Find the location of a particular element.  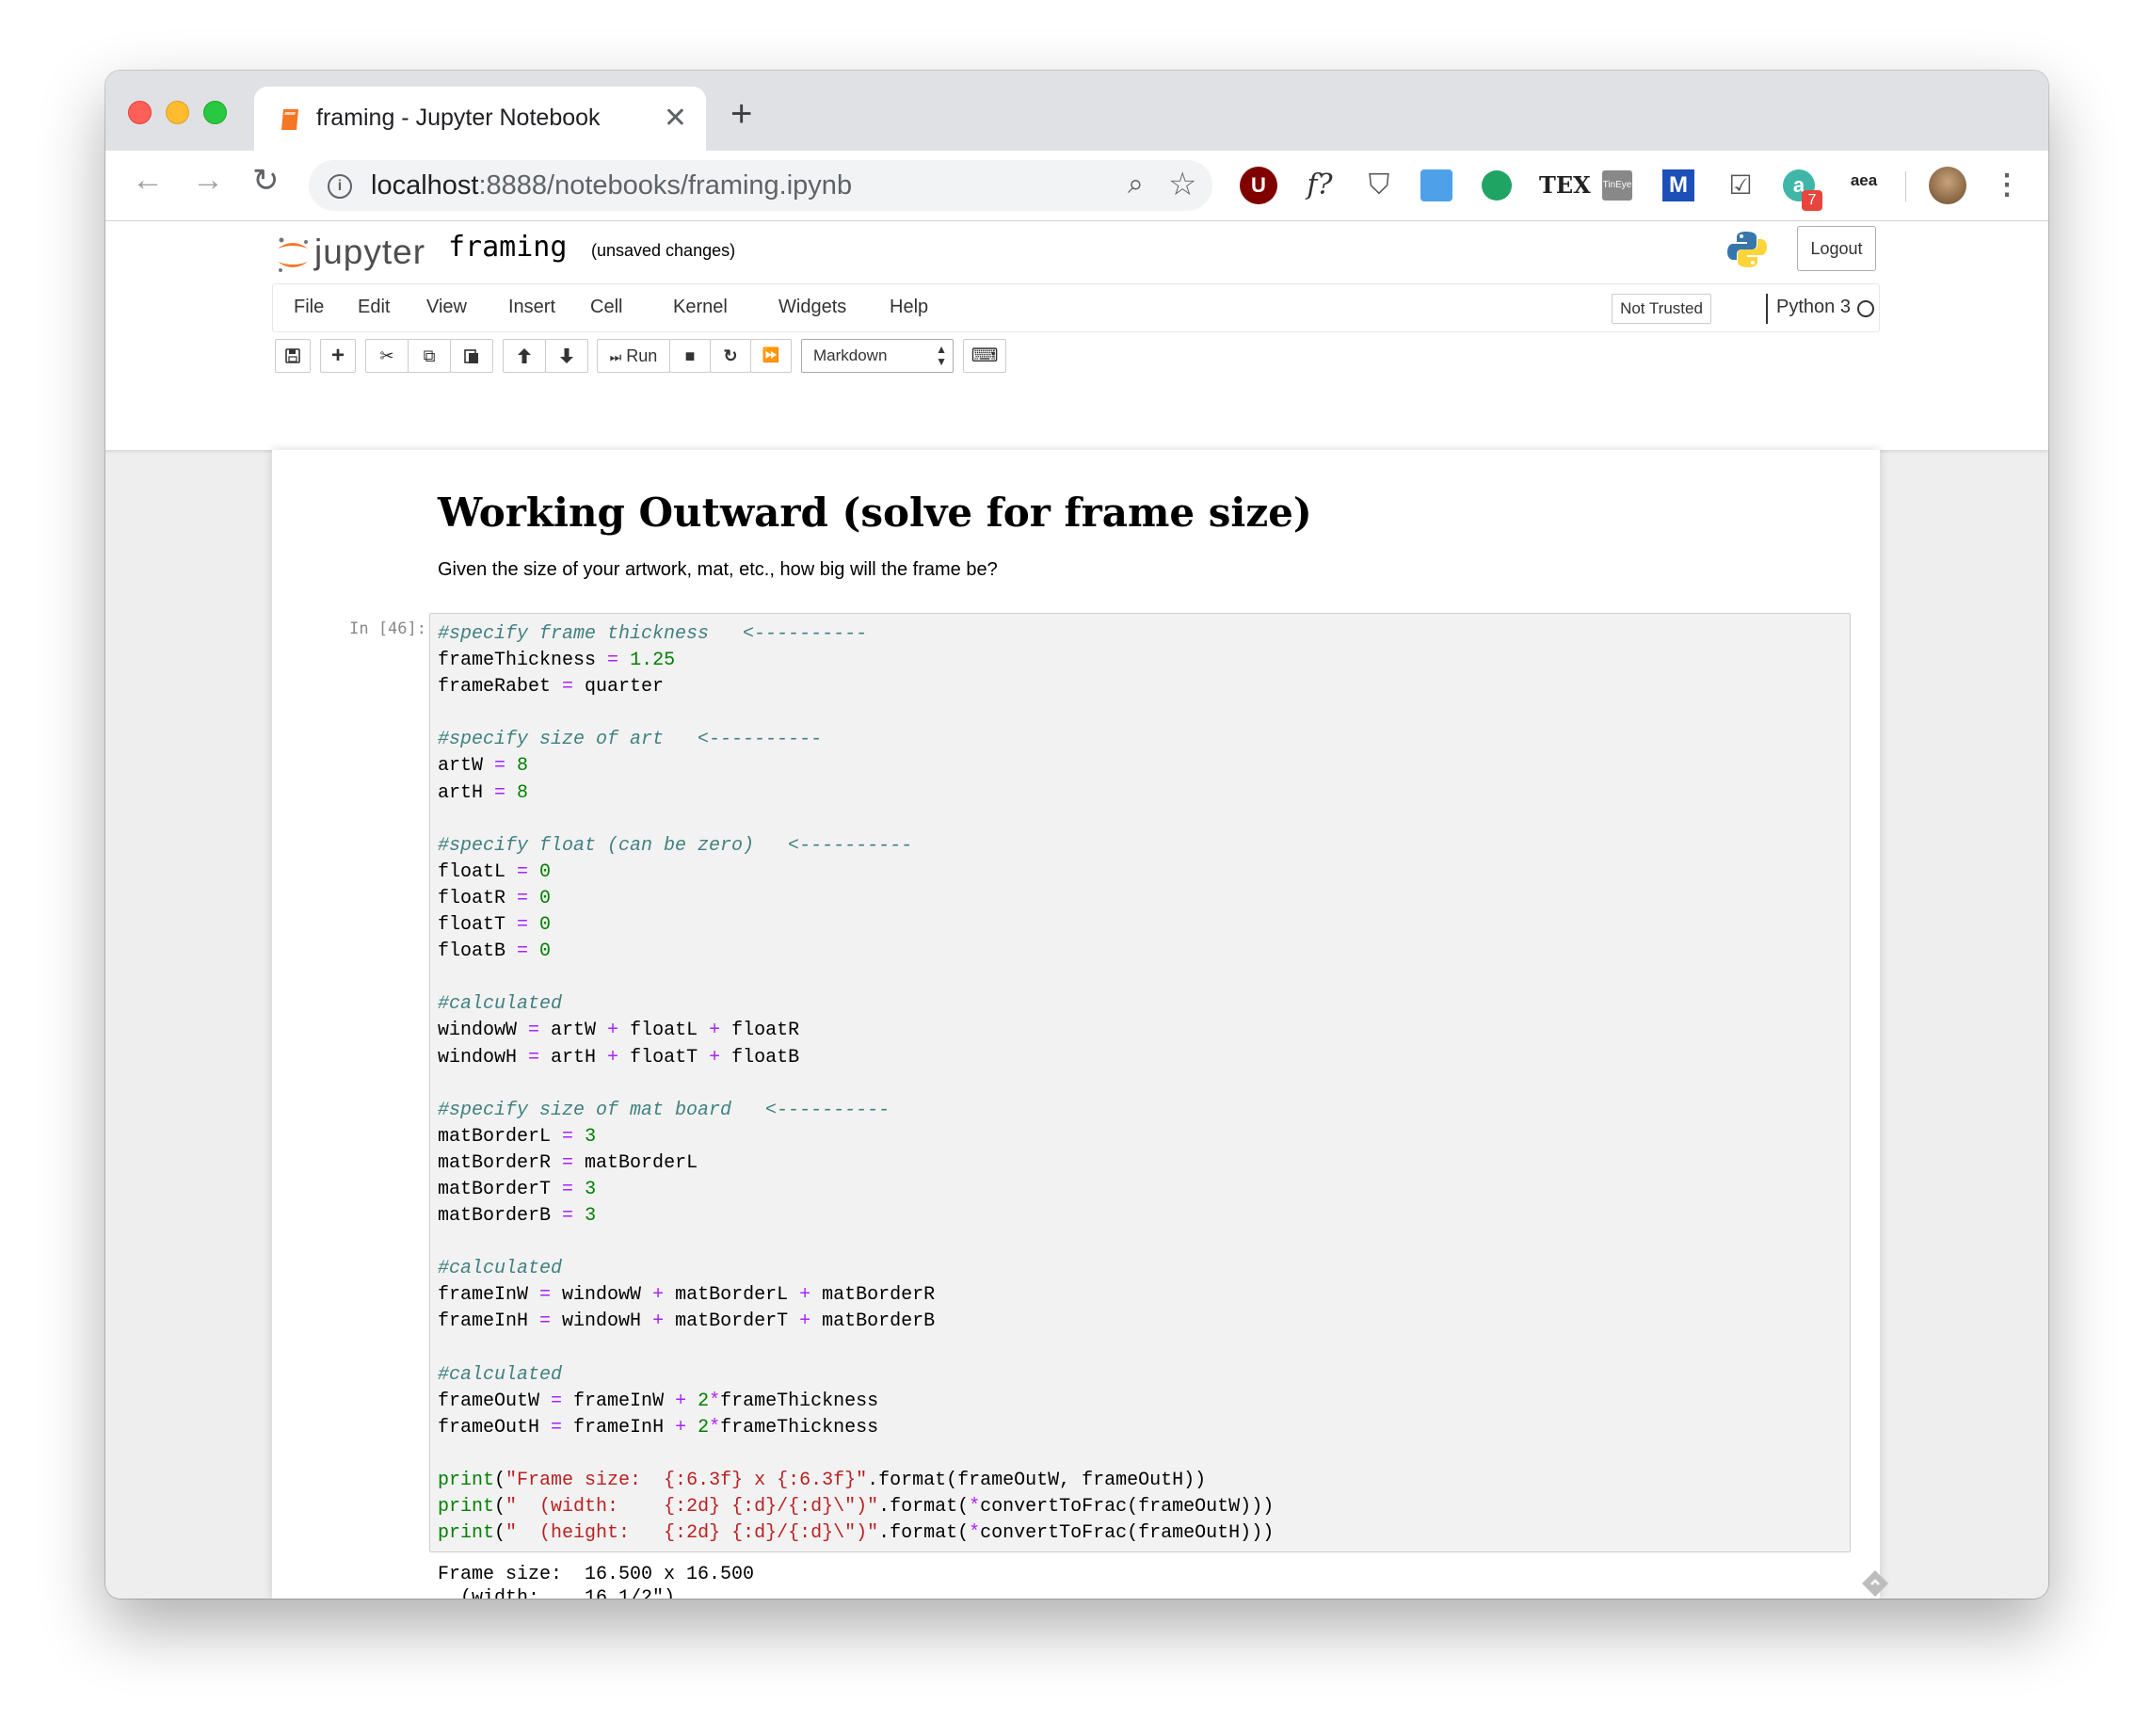

amazon-assistant-extension-icon: aea is located at coordinates (1864, 185).